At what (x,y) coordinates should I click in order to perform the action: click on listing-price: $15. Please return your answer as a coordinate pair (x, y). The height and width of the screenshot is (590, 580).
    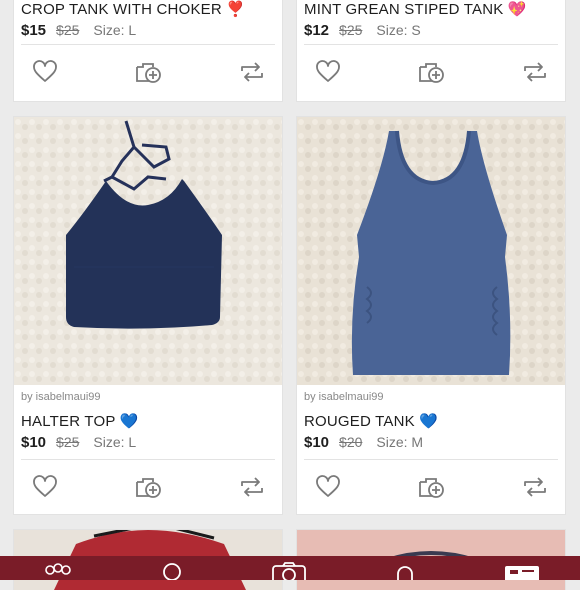
    Looking at the image, I should click on (34, 30).